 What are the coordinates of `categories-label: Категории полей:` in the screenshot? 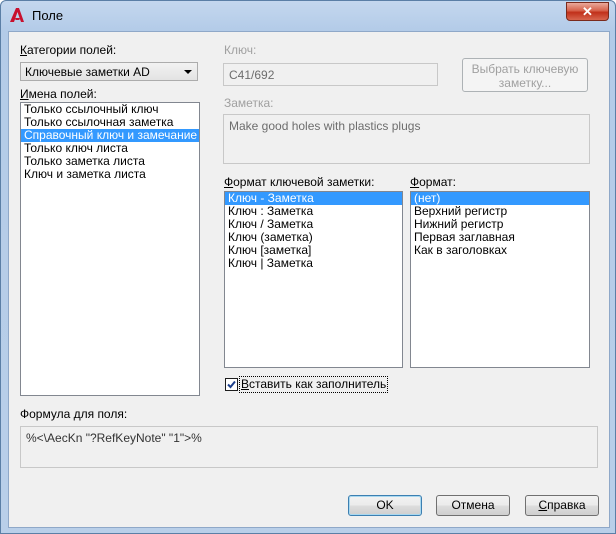 It's located at (68, 50).